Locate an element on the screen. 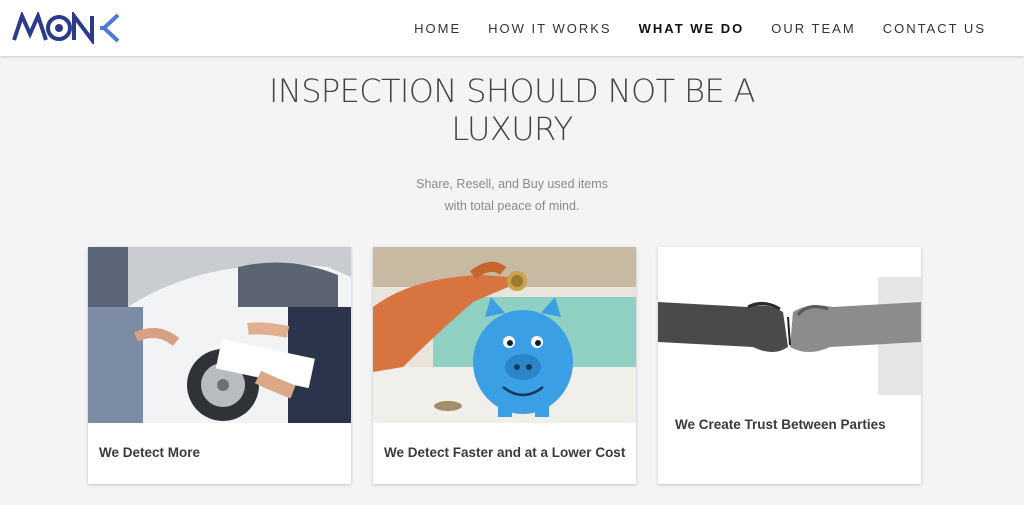  hero-title-line2: LUXURY is located at coordinates (512, 129).